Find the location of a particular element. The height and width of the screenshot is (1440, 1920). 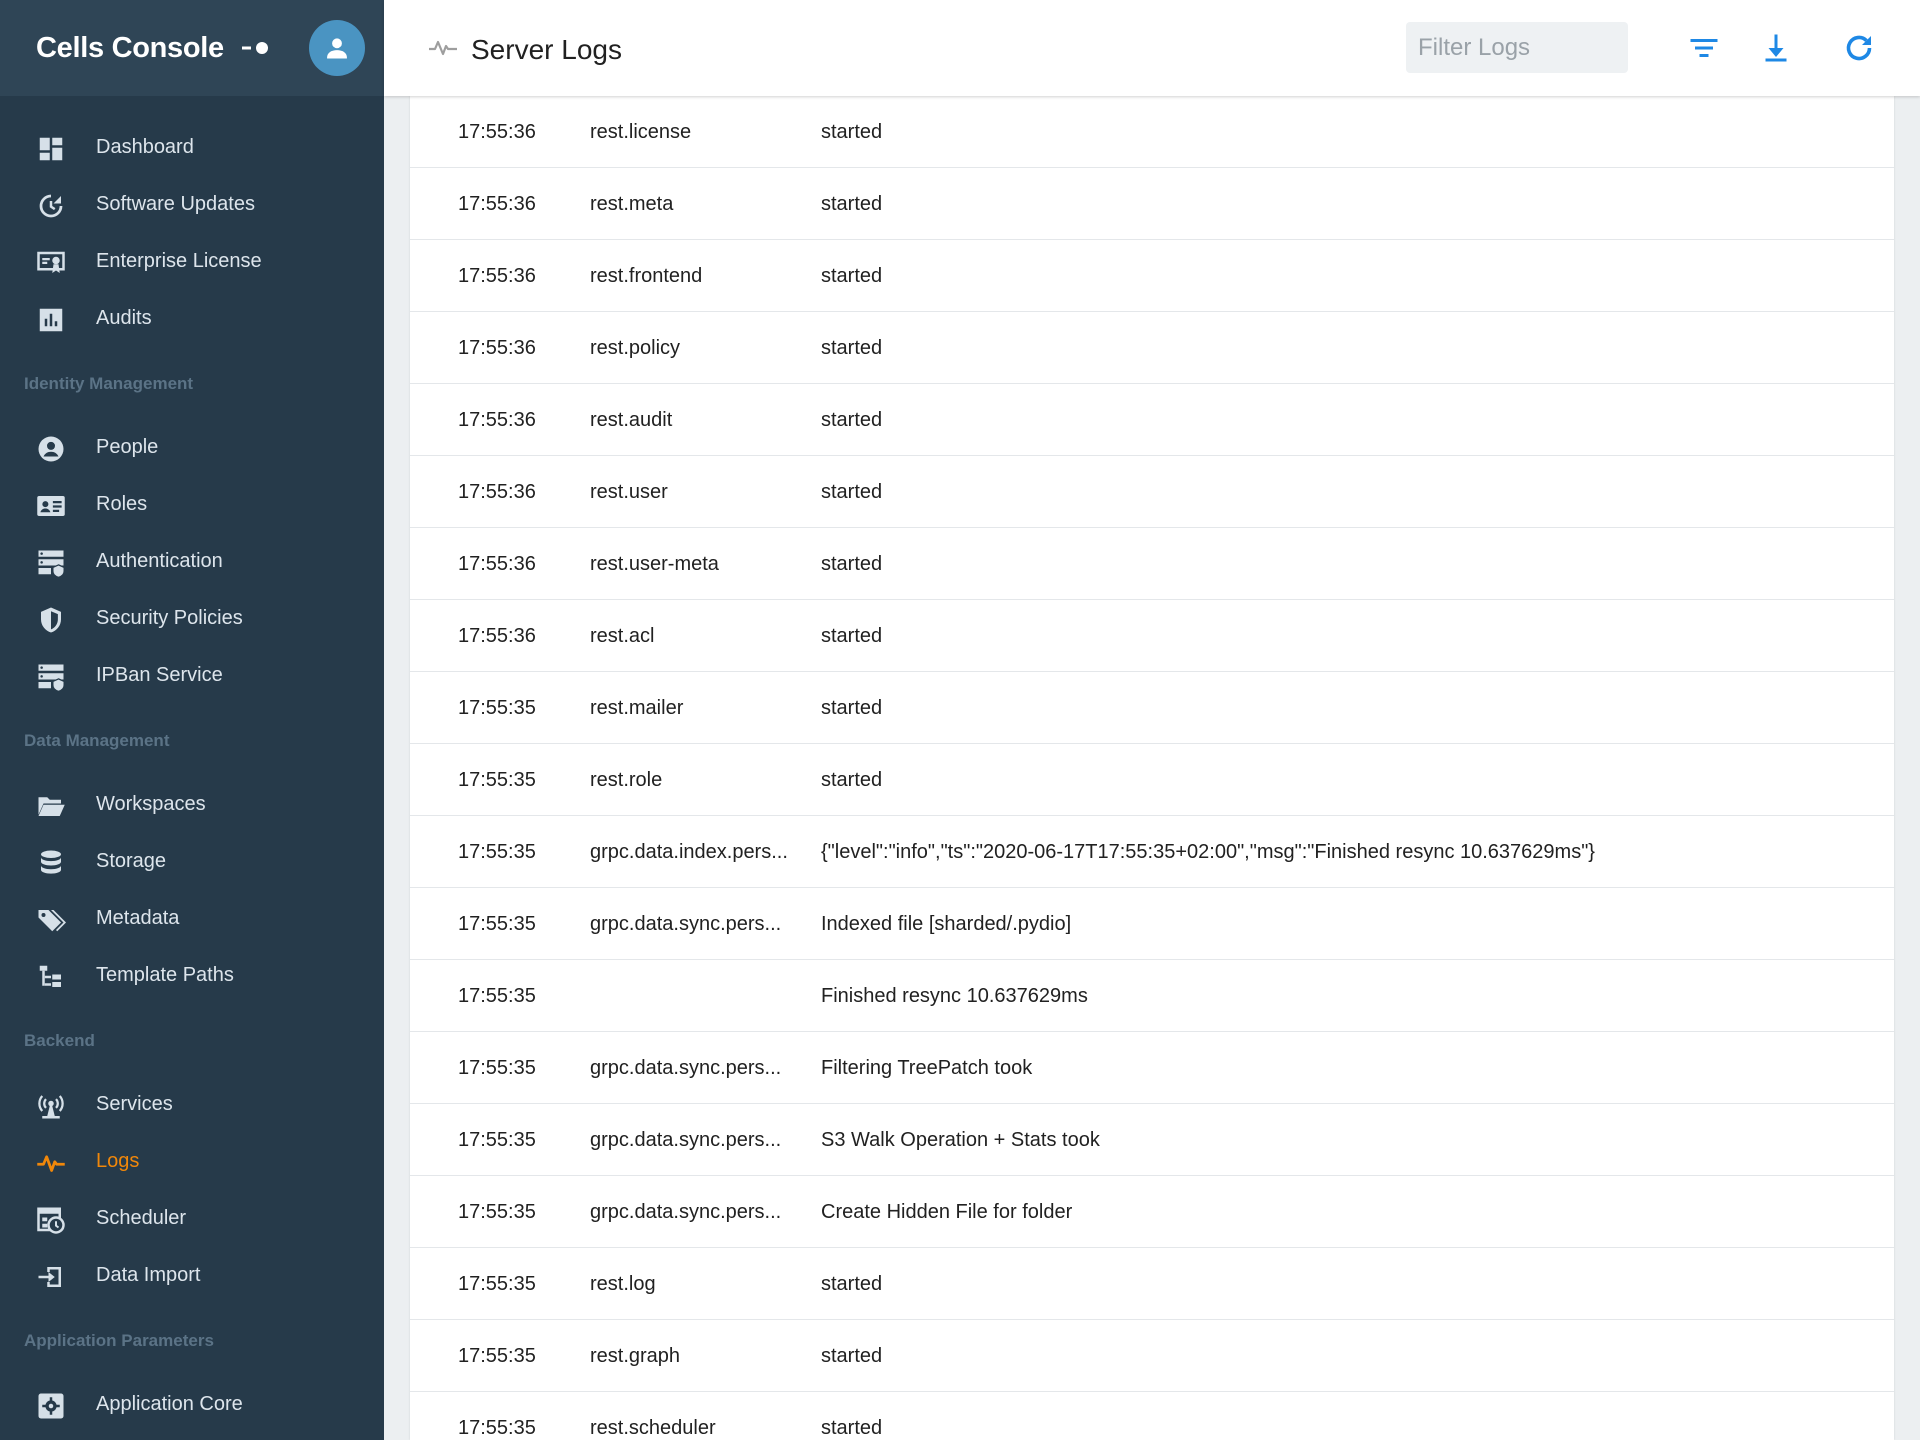

sidebar-item-template-paths: Template Paths is located at coordinates (192, 976).